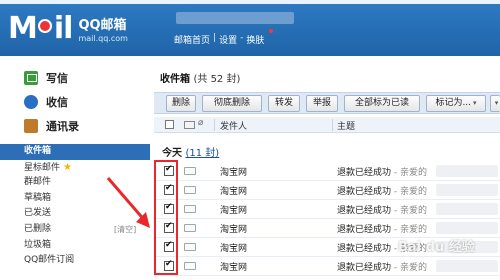  What do you see at coordinates (181, 103) in the screenshot?
I see `delete-button: 删除` at bounding box center [181, 103].